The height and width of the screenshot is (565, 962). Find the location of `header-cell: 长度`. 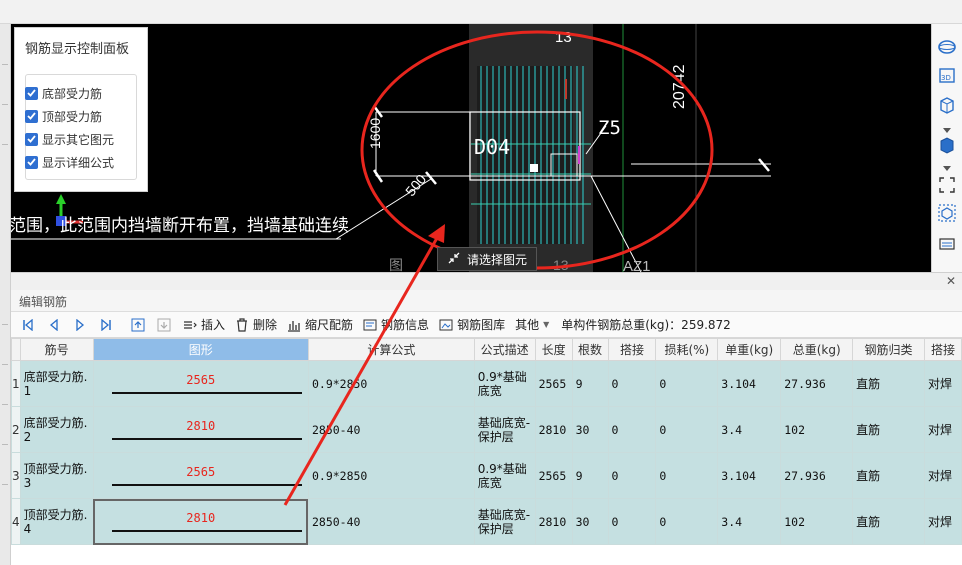

header-cell: 长度 is located at coordinates (553, 349).